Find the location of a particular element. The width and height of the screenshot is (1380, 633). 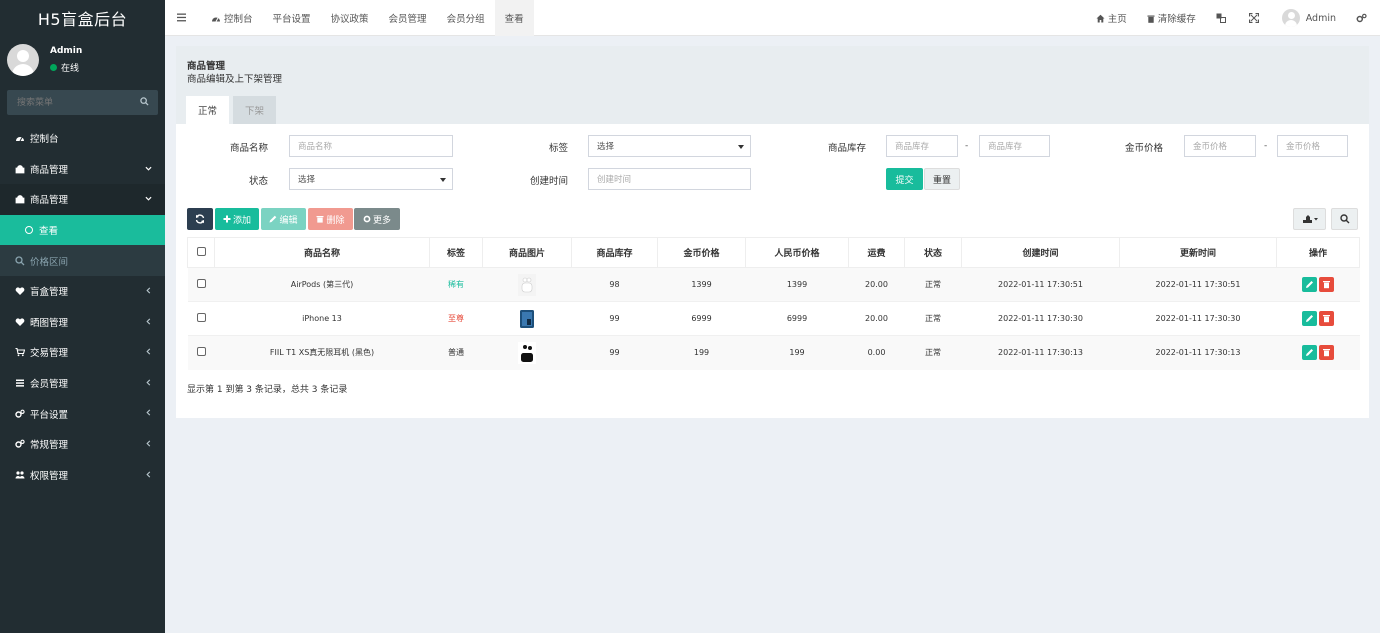

sidebar-item-permissions: 权限管理 is located at coordinates (82, 475).